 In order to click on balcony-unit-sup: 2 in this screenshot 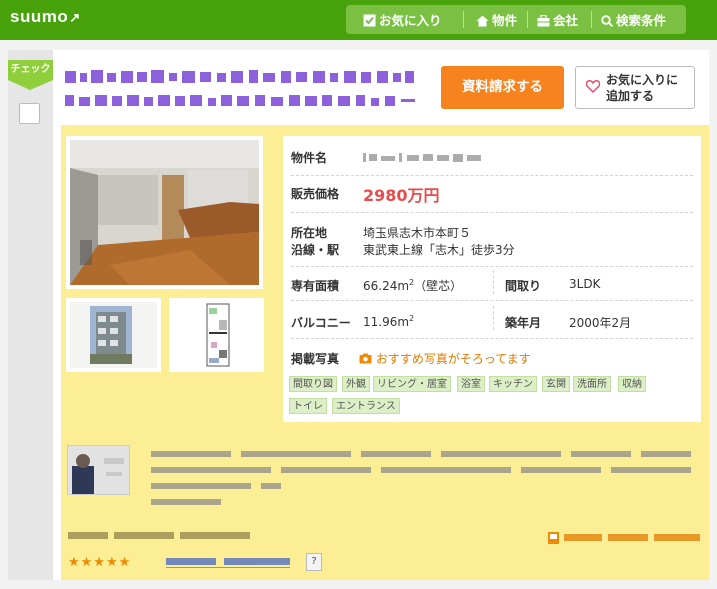, I will do `click(412, 318)`.